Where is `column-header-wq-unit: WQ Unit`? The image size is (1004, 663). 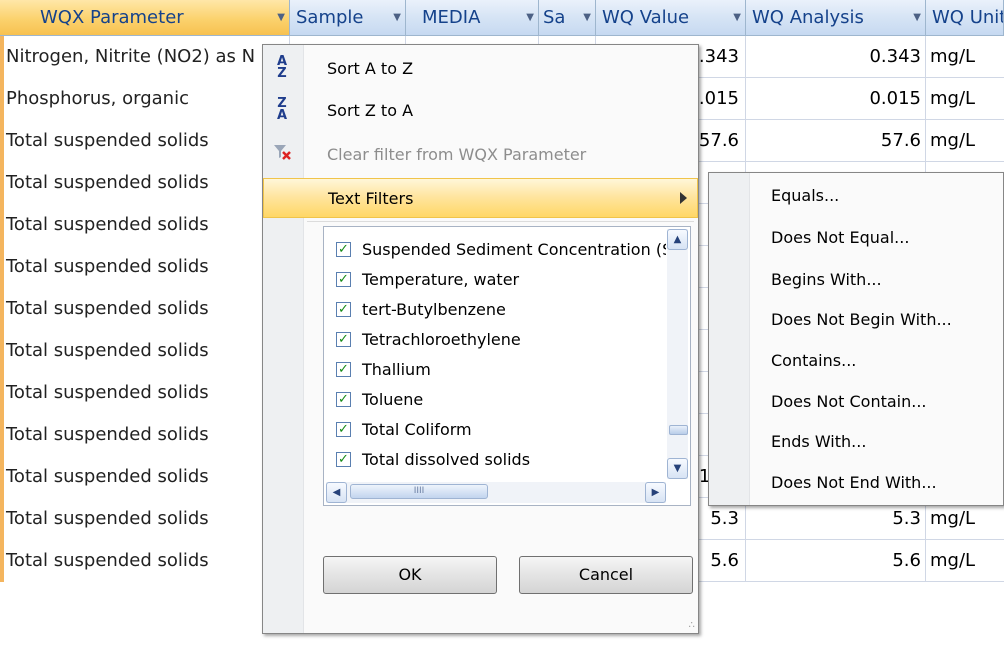
column-header-wq-unit: WQ Unit is located at coordinates (965, 18).